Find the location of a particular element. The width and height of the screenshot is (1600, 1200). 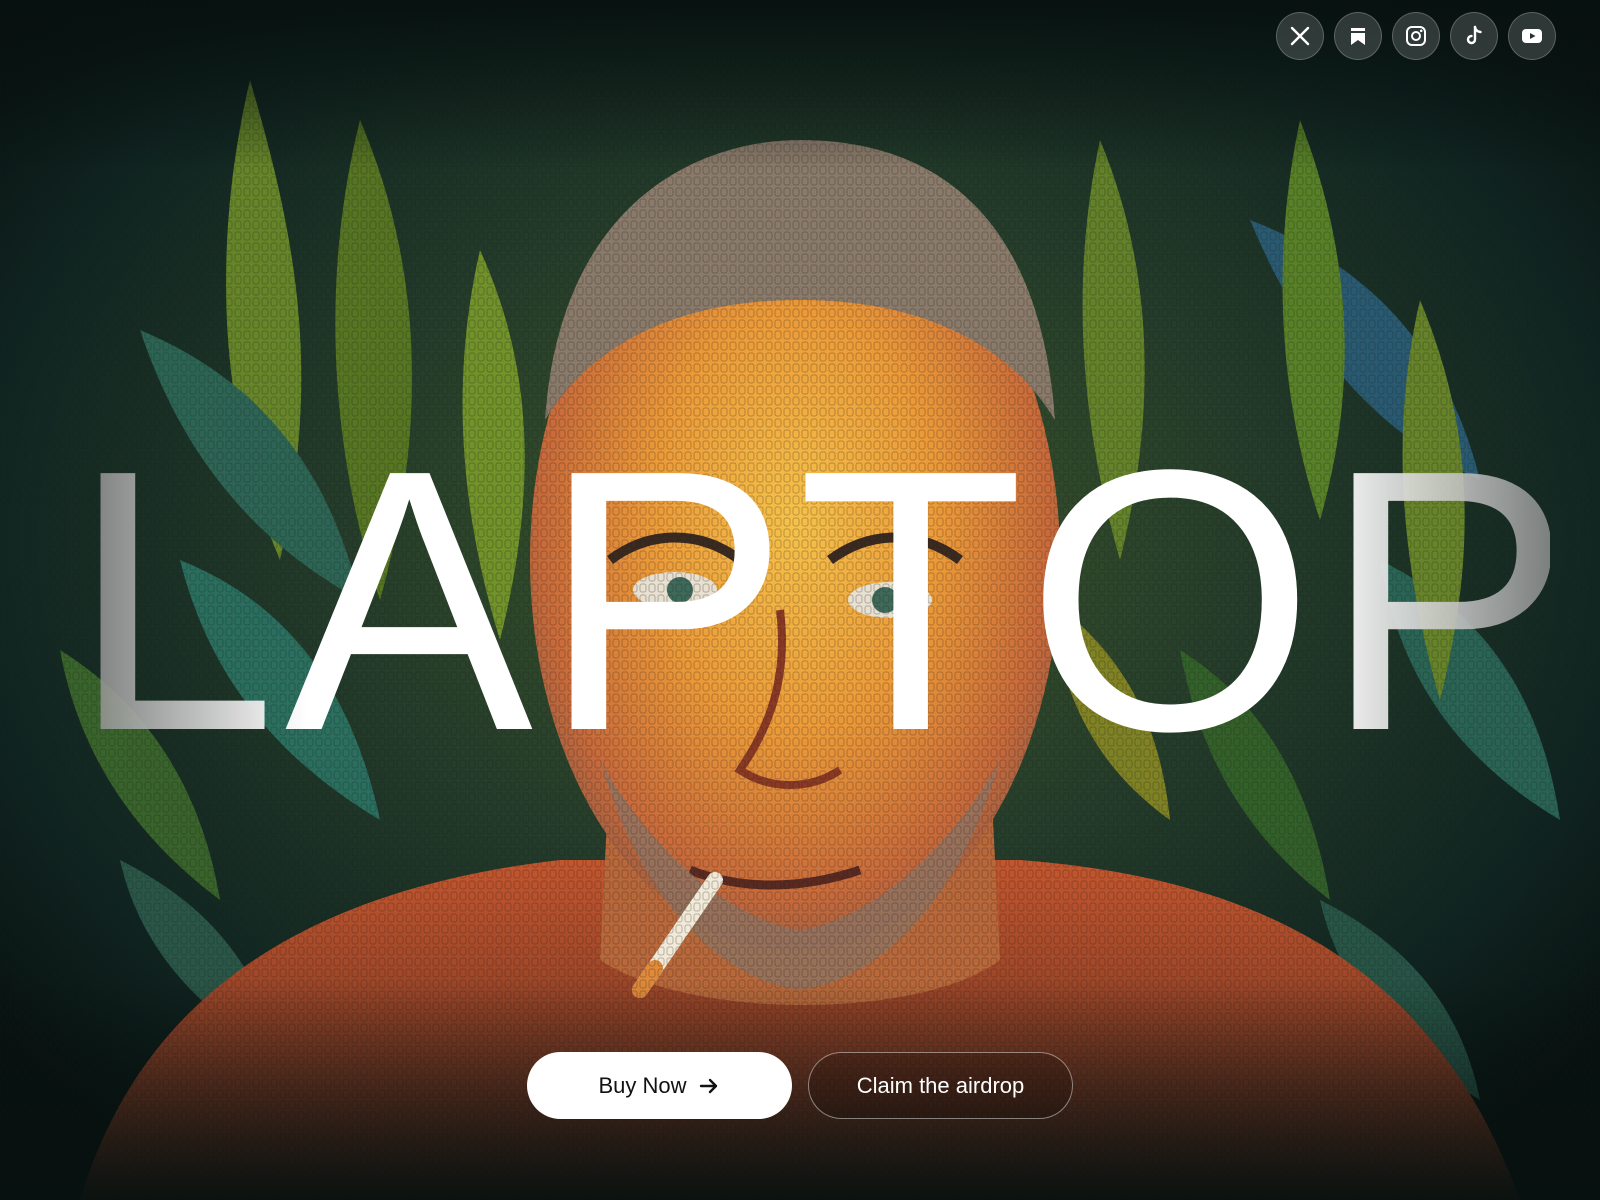

instagram-link is located at coordinates (1416, 36).